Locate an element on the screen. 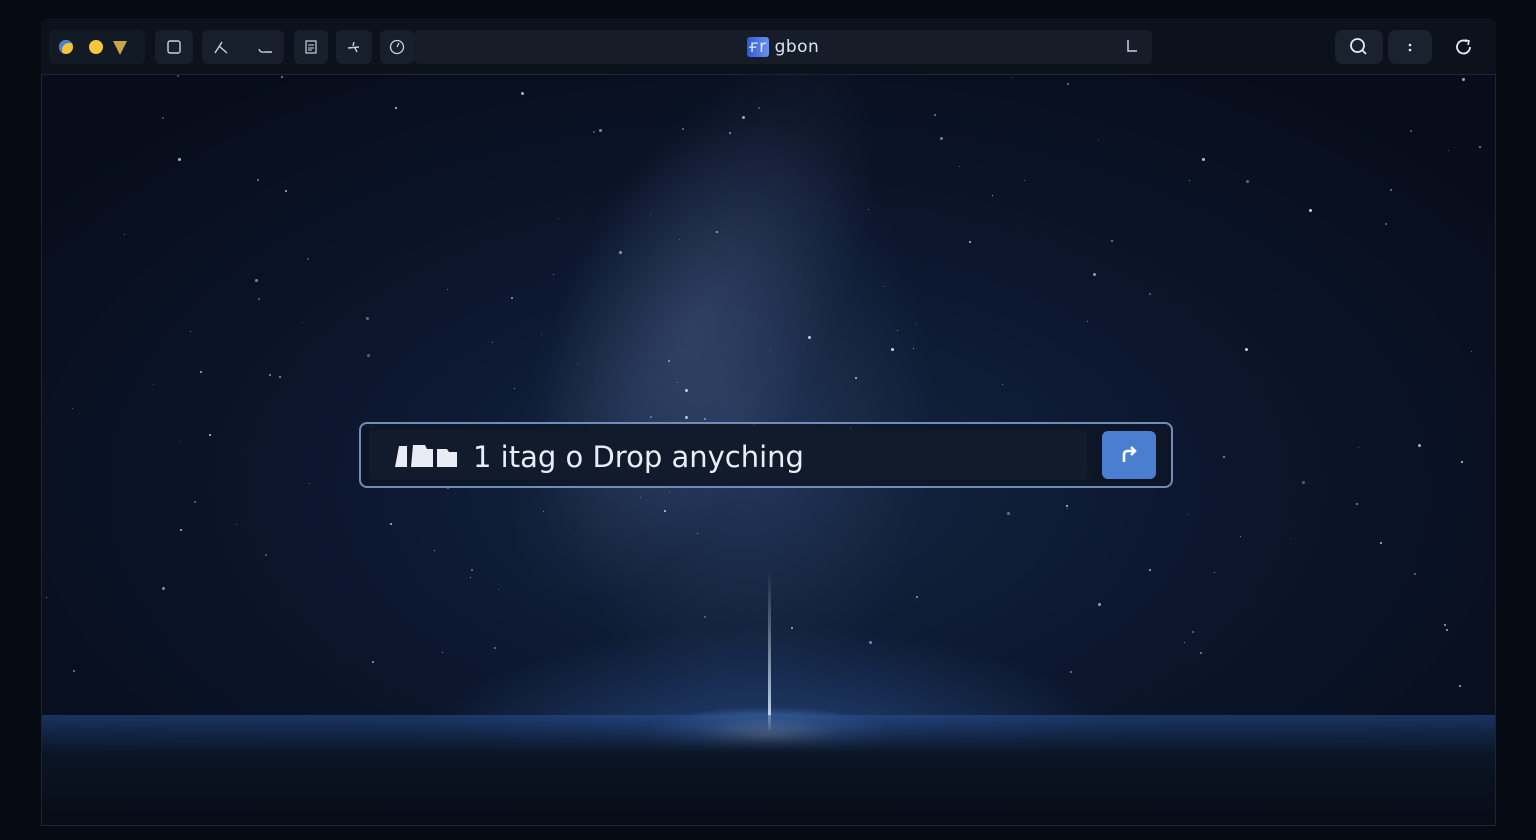 The width and height of the screenshot is (1536, 840). corner-icon is located at coordinates (1132, 46).